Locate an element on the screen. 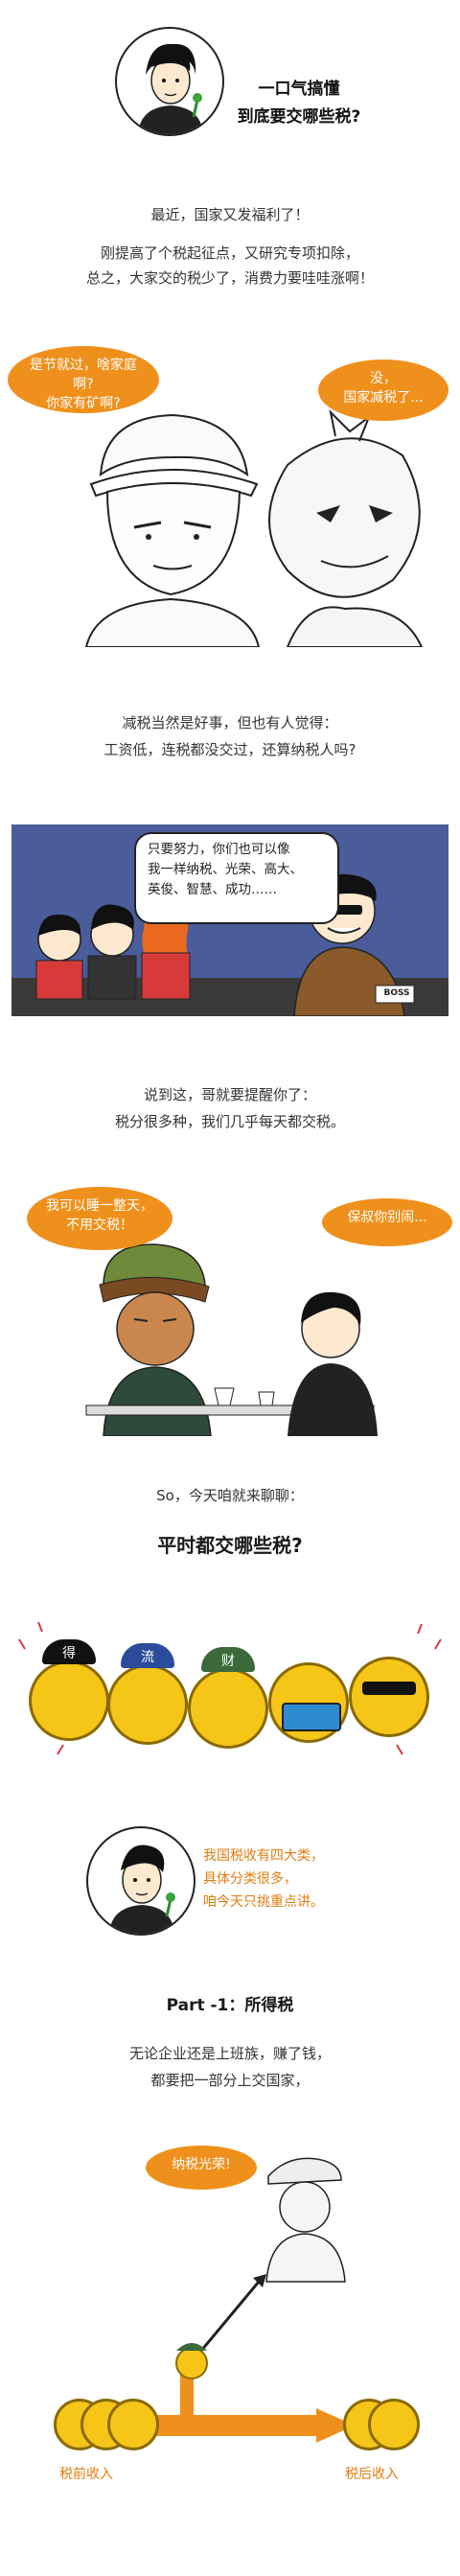  header-portrait is located at coordinates (169, 82).